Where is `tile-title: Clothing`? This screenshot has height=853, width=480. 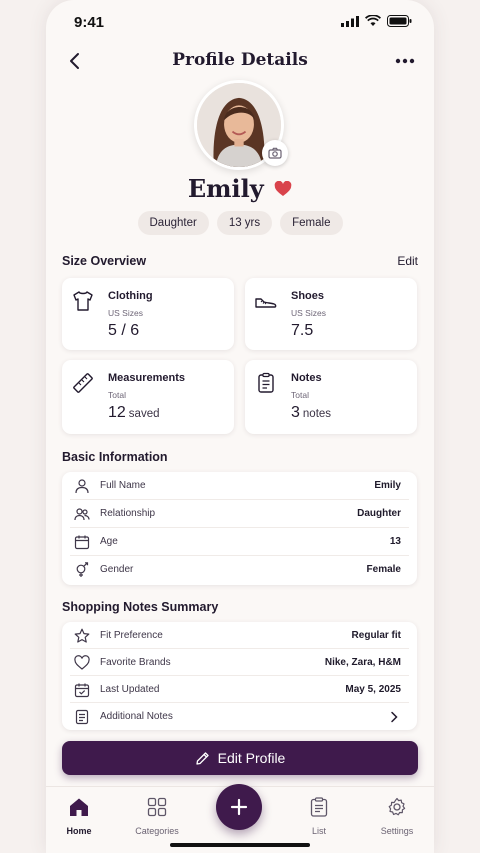 tile-title: Clothing is located at coordinates (130, 296).